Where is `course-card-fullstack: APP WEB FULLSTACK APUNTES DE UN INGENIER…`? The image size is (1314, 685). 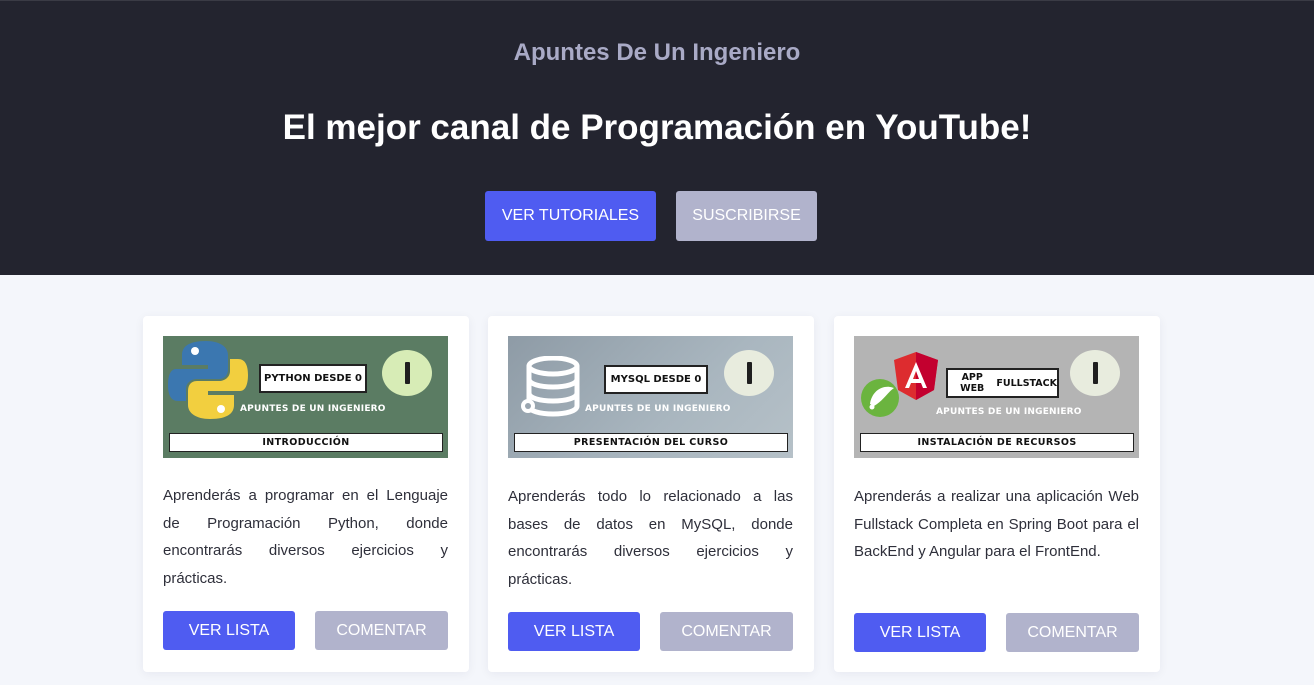 course-card-fullstack: APP WEB FULLSTACK APUNTES DE UN INGENIER… is located at coordinates (997, 494).